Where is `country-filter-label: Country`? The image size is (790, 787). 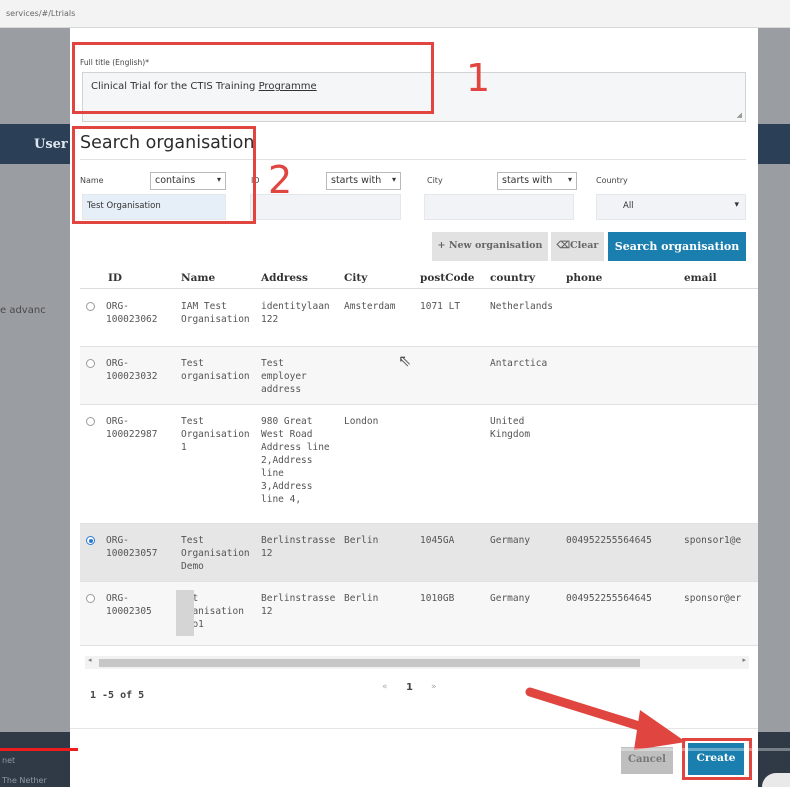
country-filter-label: Country is located at coordinates (612, 180).